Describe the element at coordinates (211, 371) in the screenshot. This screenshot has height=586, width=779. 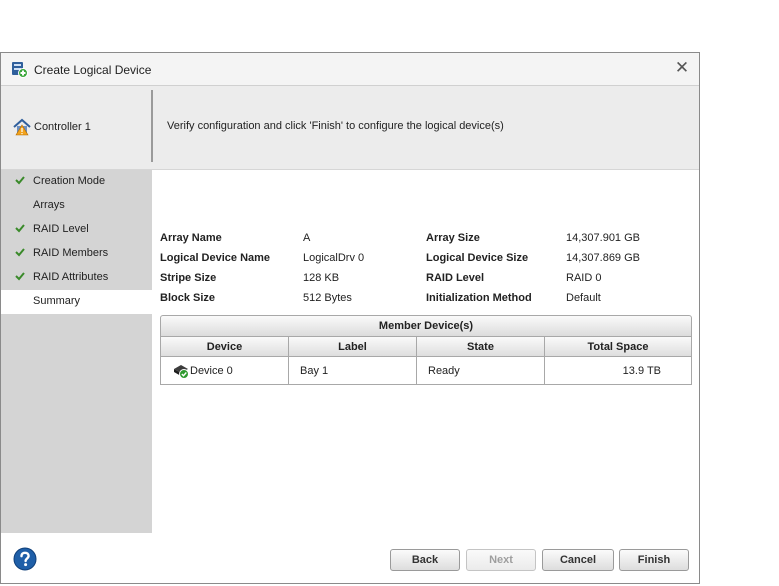
I see `device-name: Device 0` at that location.